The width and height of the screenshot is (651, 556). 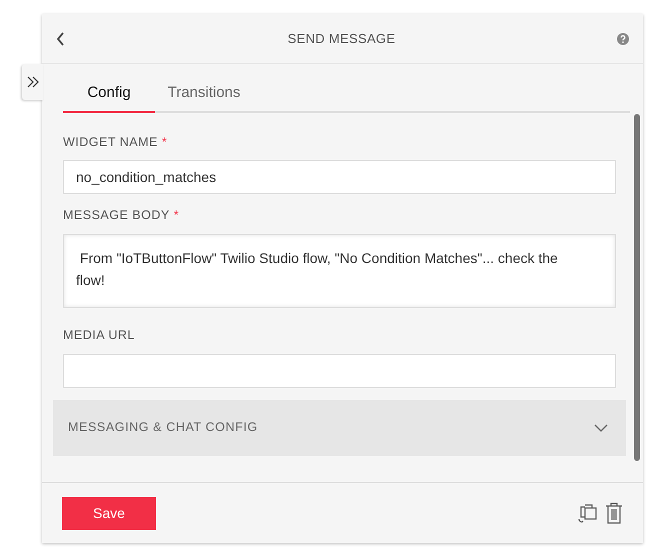 What do you see at coordinates (163, 427) in the screenshot?
I see `section-title: MESSAGING & CHAT CONFIG` at bounding box center [163, 427].